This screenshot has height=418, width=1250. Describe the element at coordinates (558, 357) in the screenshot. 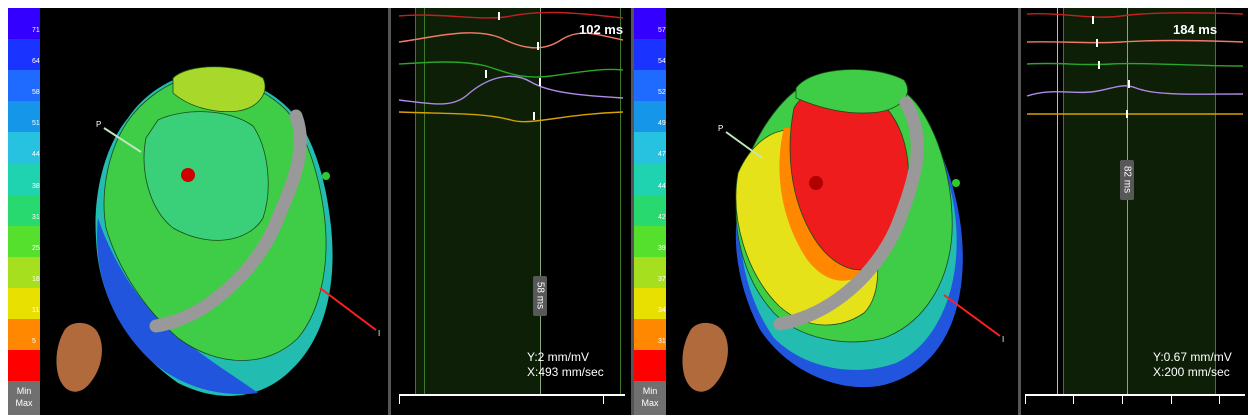

I see `y-scale-text: Y:2 mm/mV` at that location.